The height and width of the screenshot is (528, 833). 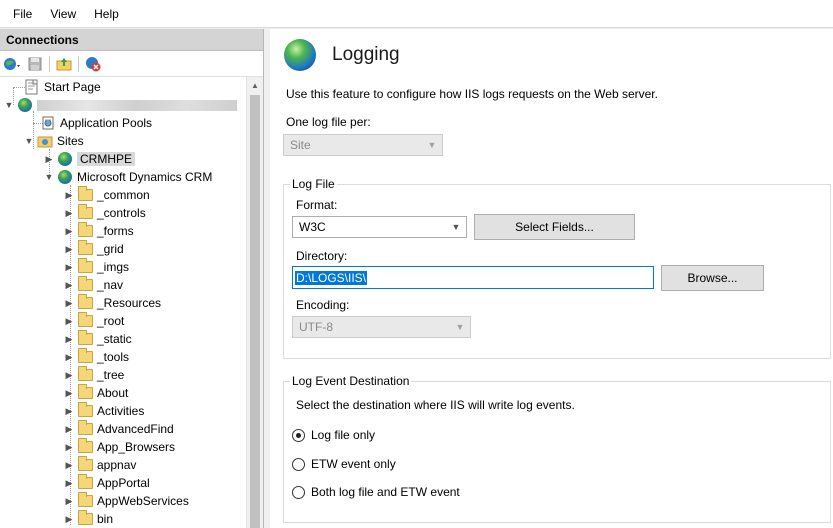 I want to click on directory-value: D:\LOGS\IIS\, so click(x=331, y=277).